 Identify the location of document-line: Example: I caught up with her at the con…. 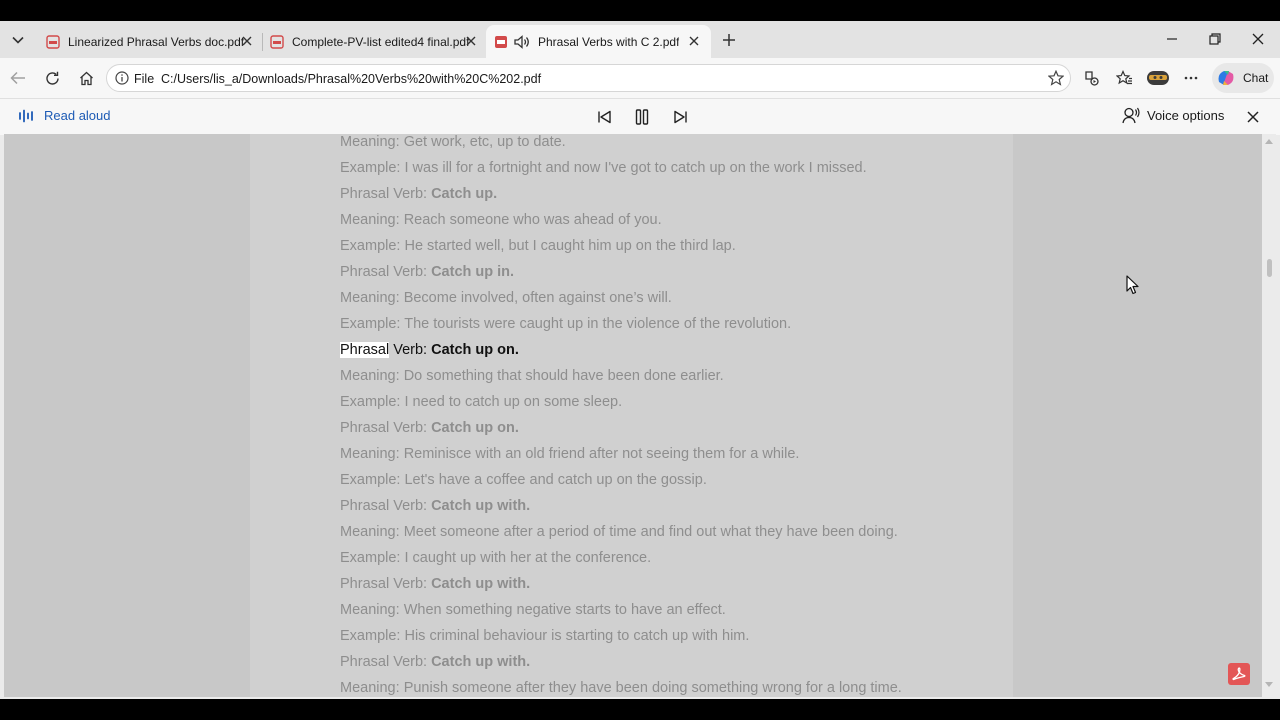
(670, 562).